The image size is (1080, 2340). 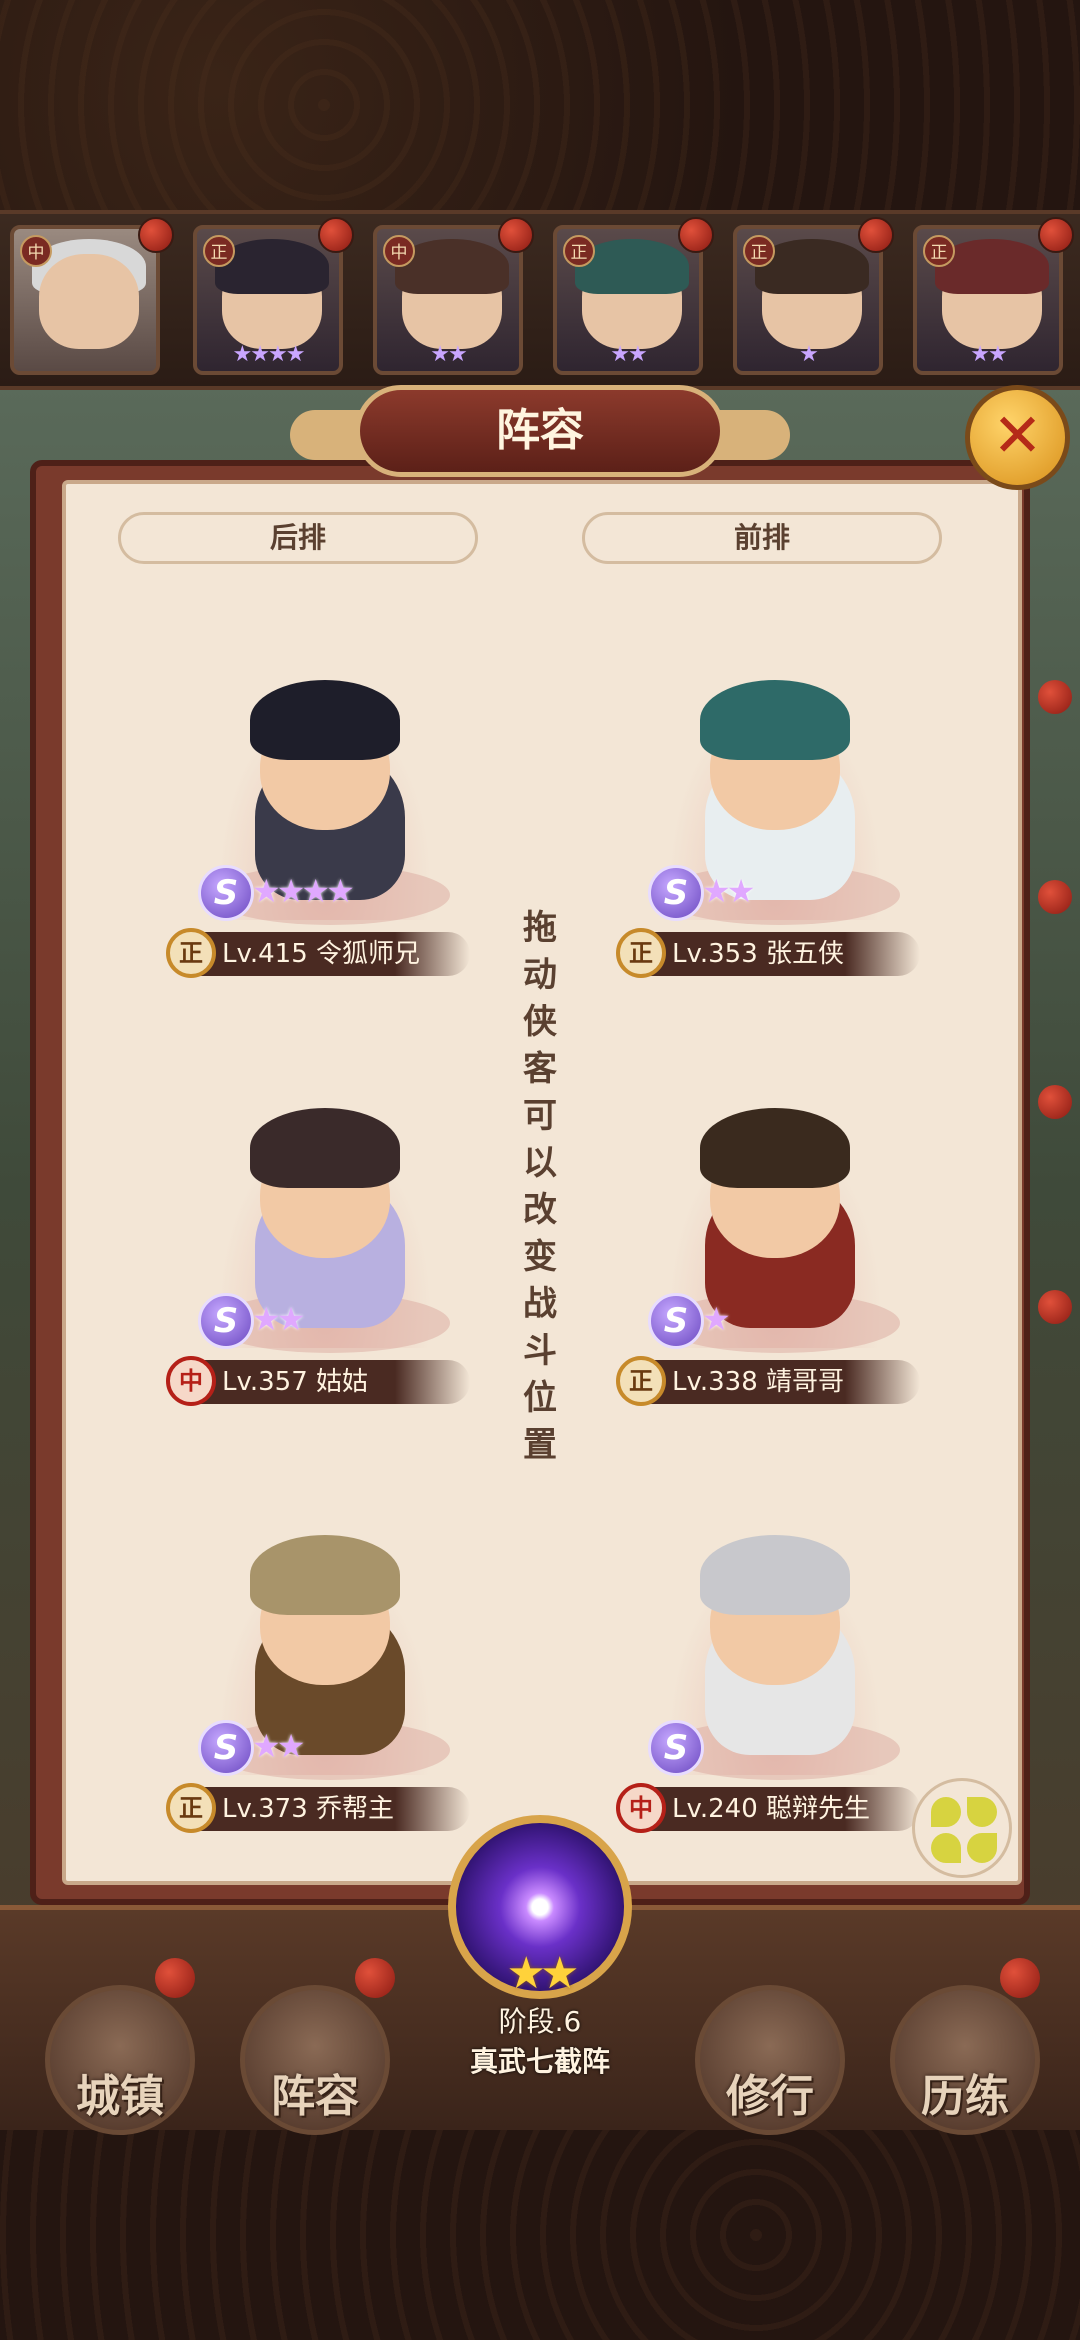 I want to click on close-icon: ✕, so click(x=1017, y=436).